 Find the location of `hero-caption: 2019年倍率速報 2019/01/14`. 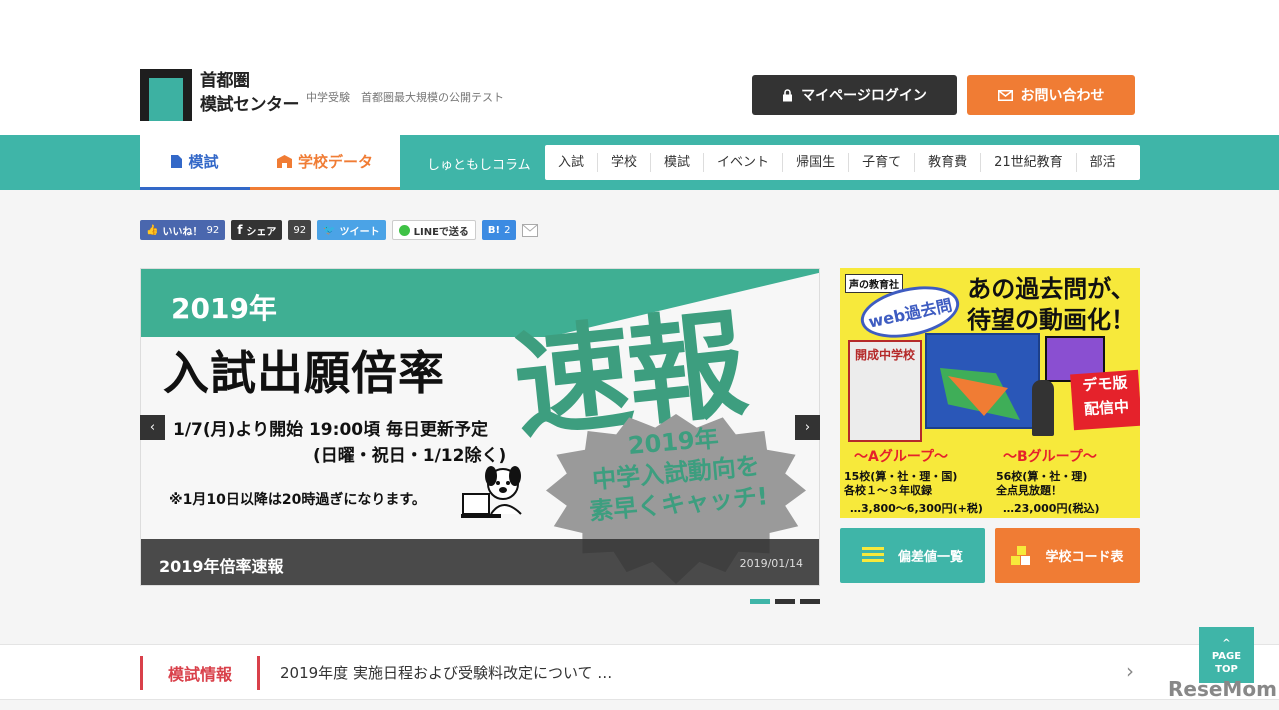

hero-caption: 2019年倍率速報 2019/01/14 is located at coordinates (480, 562).